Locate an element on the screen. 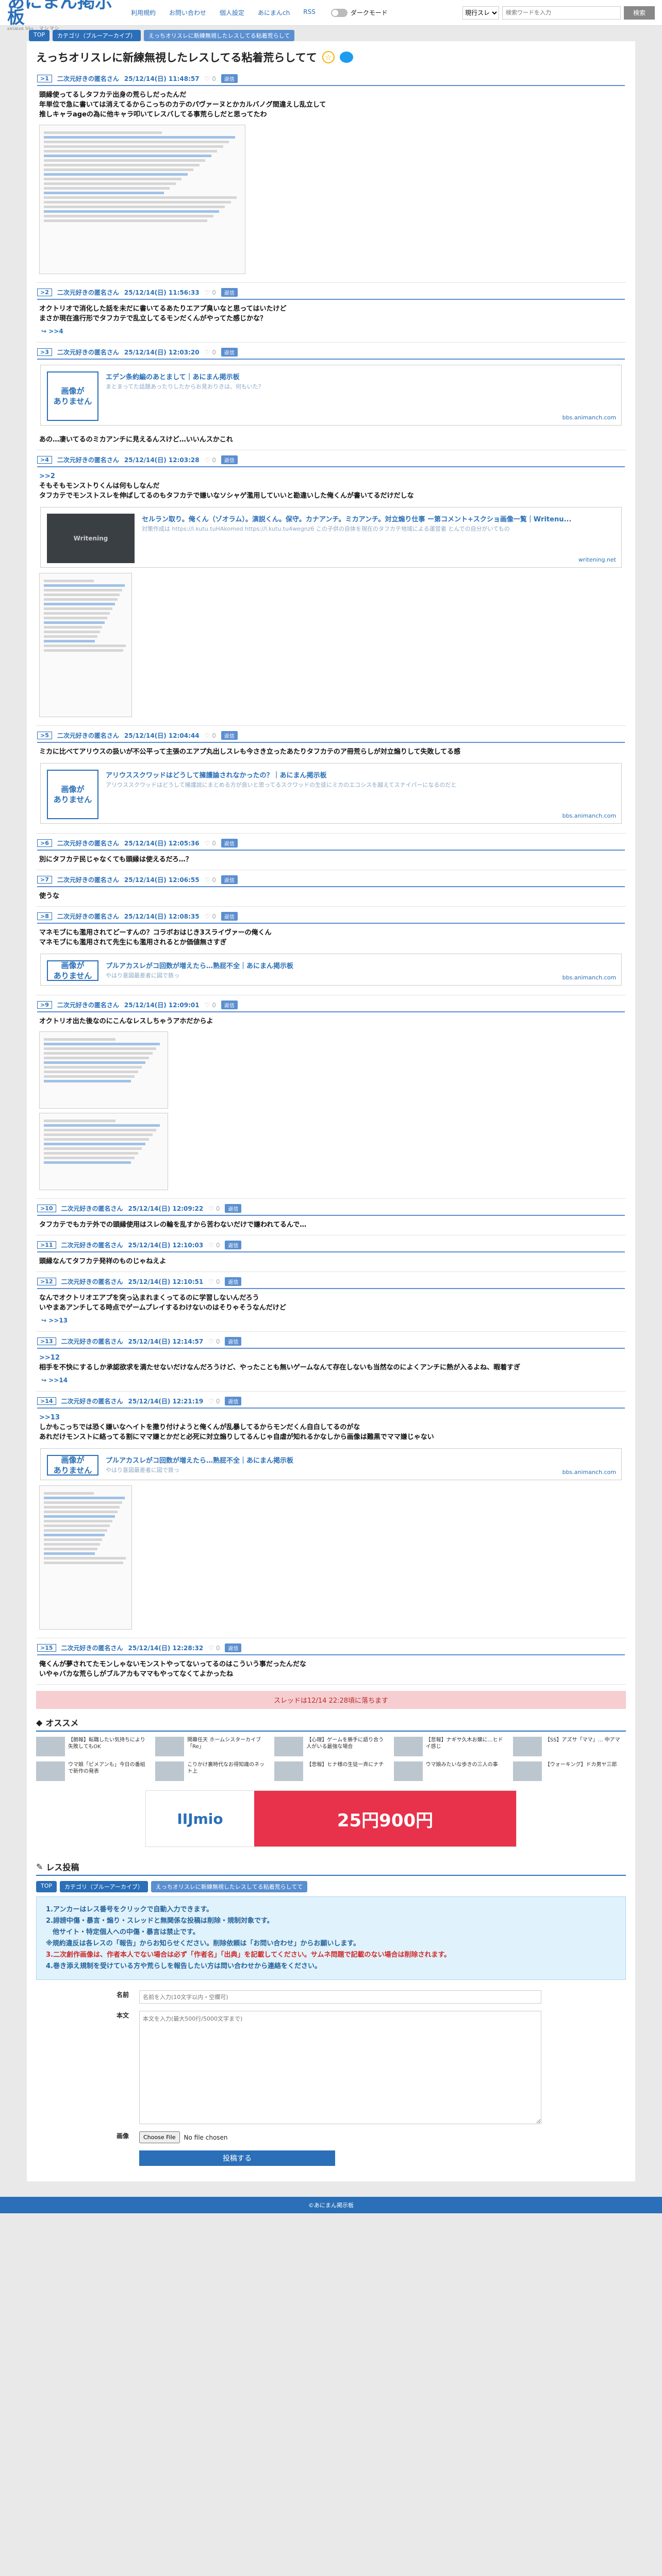 The image size is (662, 2576). submit-button: 投稿する is located at coordinates (237, 2158).